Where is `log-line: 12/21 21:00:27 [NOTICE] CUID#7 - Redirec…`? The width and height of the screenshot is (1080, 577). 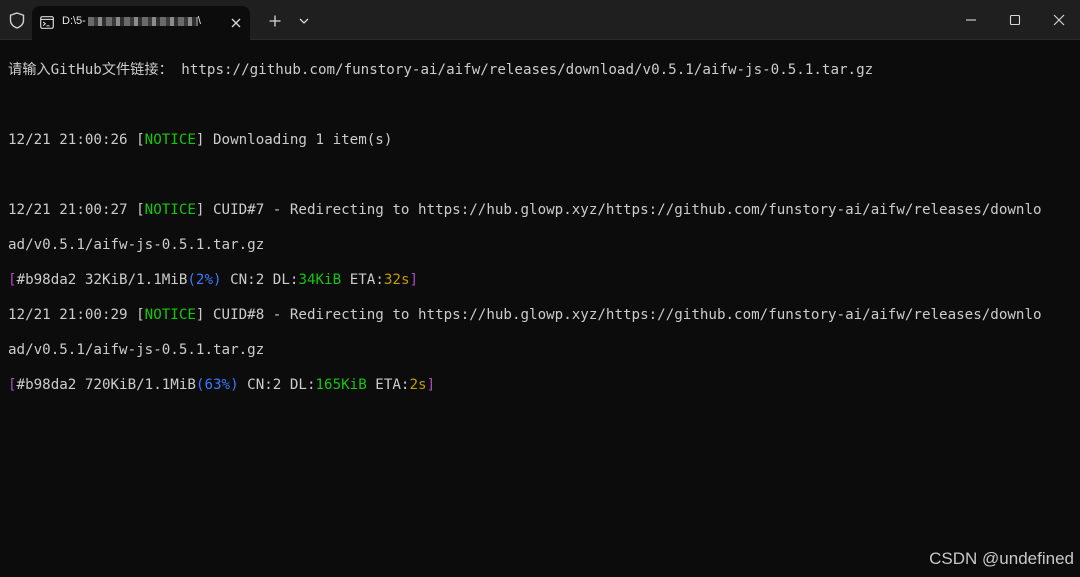 log-line: 12/21 21:00:27 [NOTICE] CUID#7 - Redirec… is located at coordinates (541, 211).